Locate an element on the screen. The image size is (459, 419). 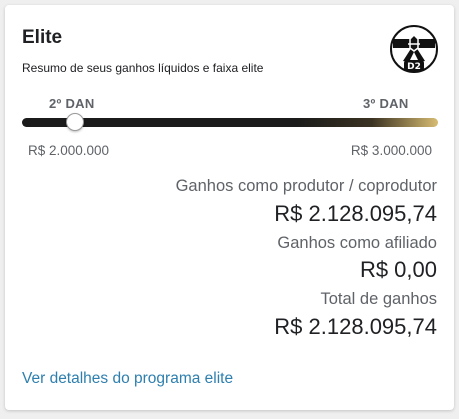
elite-progress-track is located at coordinates (230, 122).